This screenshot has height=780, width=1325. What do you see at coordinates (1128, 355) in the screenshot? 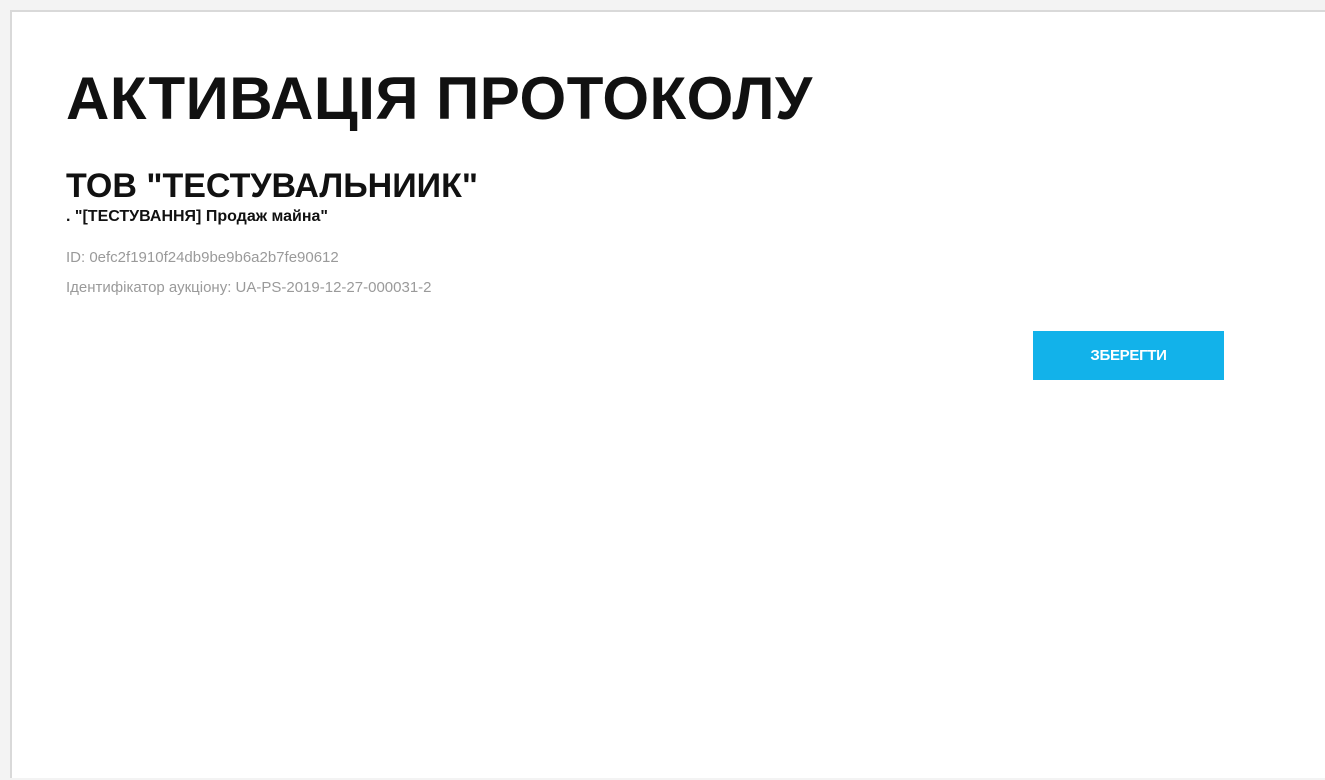
I see `save-button: ЗБЕРЕГТИ` at bounding box center [1128, 355].